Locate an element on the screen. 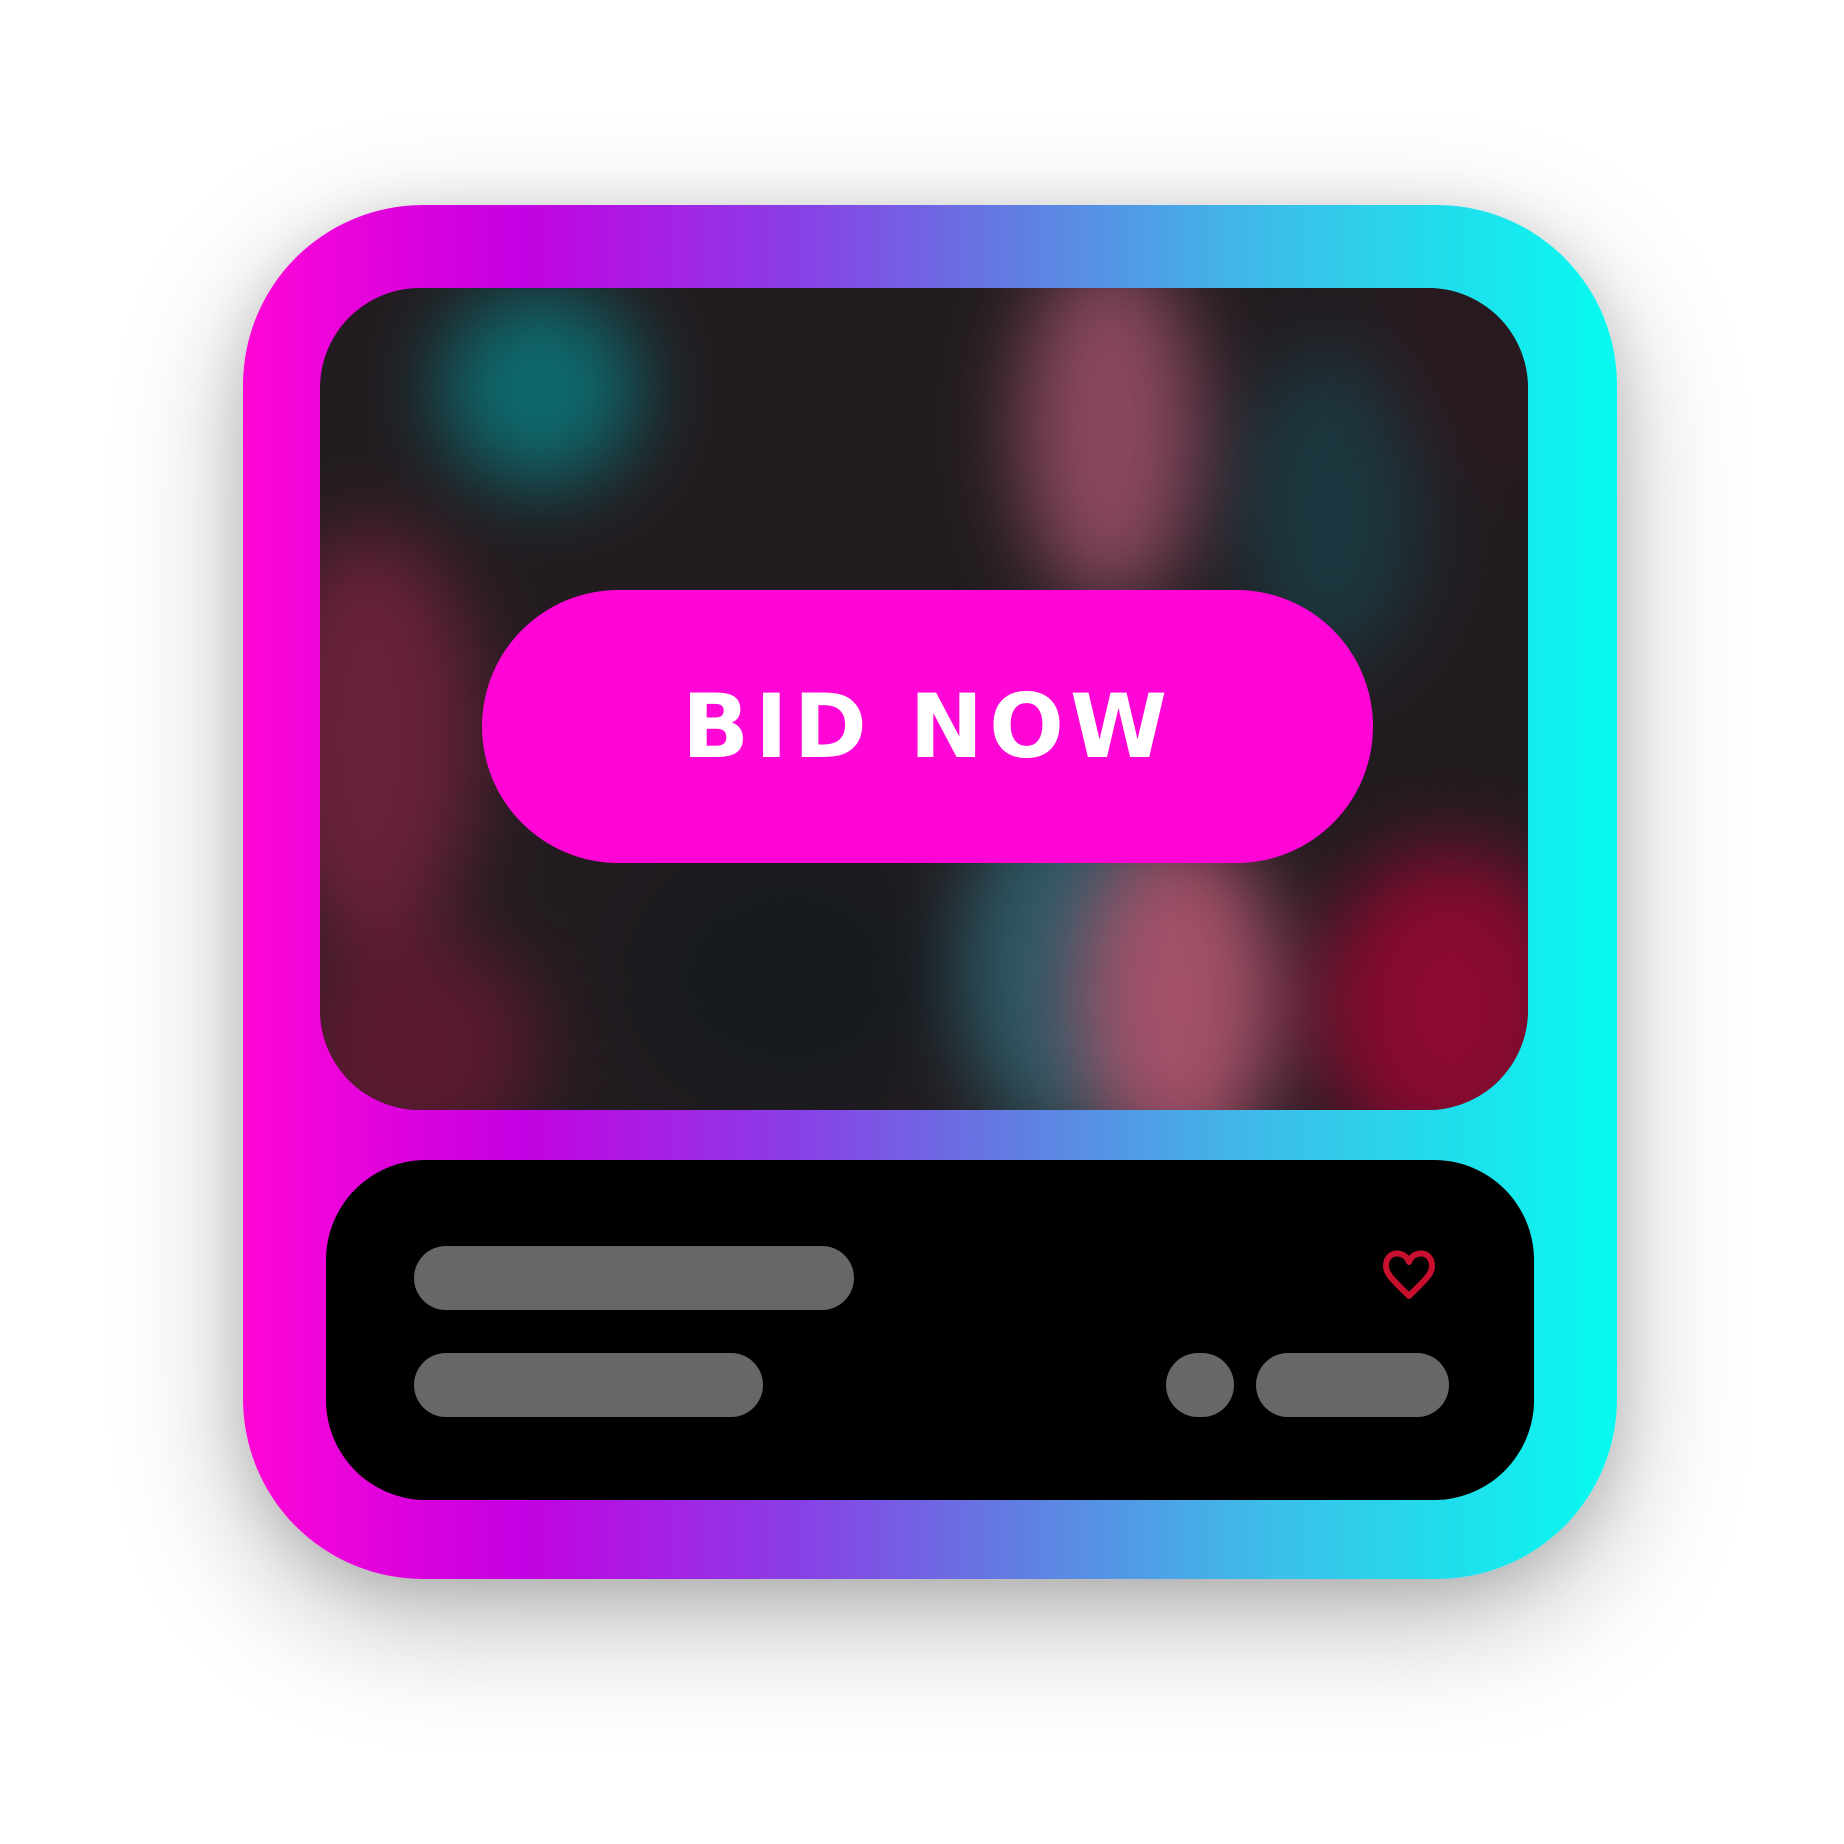 The width and height of the screenshot is (1844, 1844). price-placeholder is located at coordinates (1352, 1385).